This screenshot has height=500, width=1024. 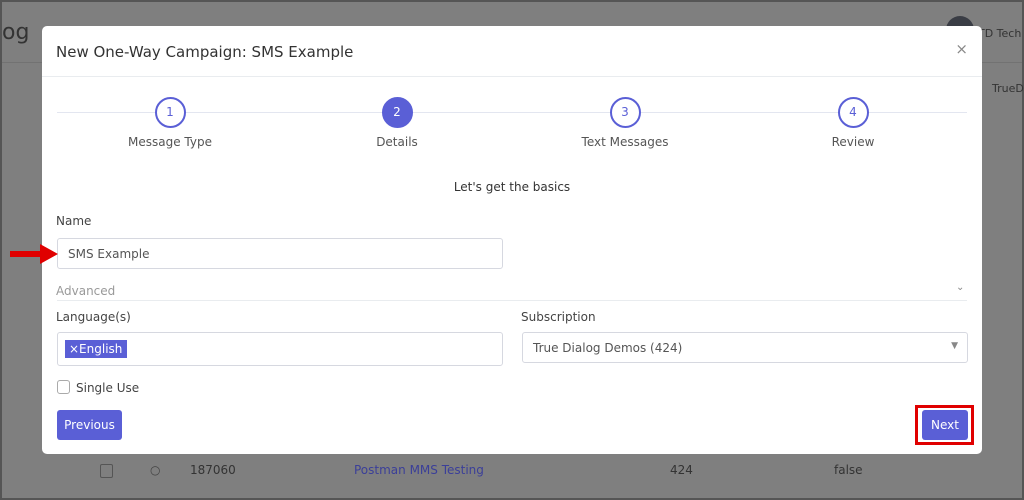 What do you see at coordinates (512, 76) in the screenshot?
I see `header-divider` at bounding box center [512, 76].